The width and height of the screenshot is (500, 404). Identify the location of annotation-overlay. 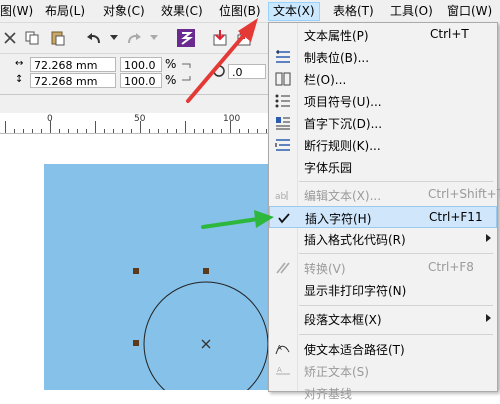
(230, 123).